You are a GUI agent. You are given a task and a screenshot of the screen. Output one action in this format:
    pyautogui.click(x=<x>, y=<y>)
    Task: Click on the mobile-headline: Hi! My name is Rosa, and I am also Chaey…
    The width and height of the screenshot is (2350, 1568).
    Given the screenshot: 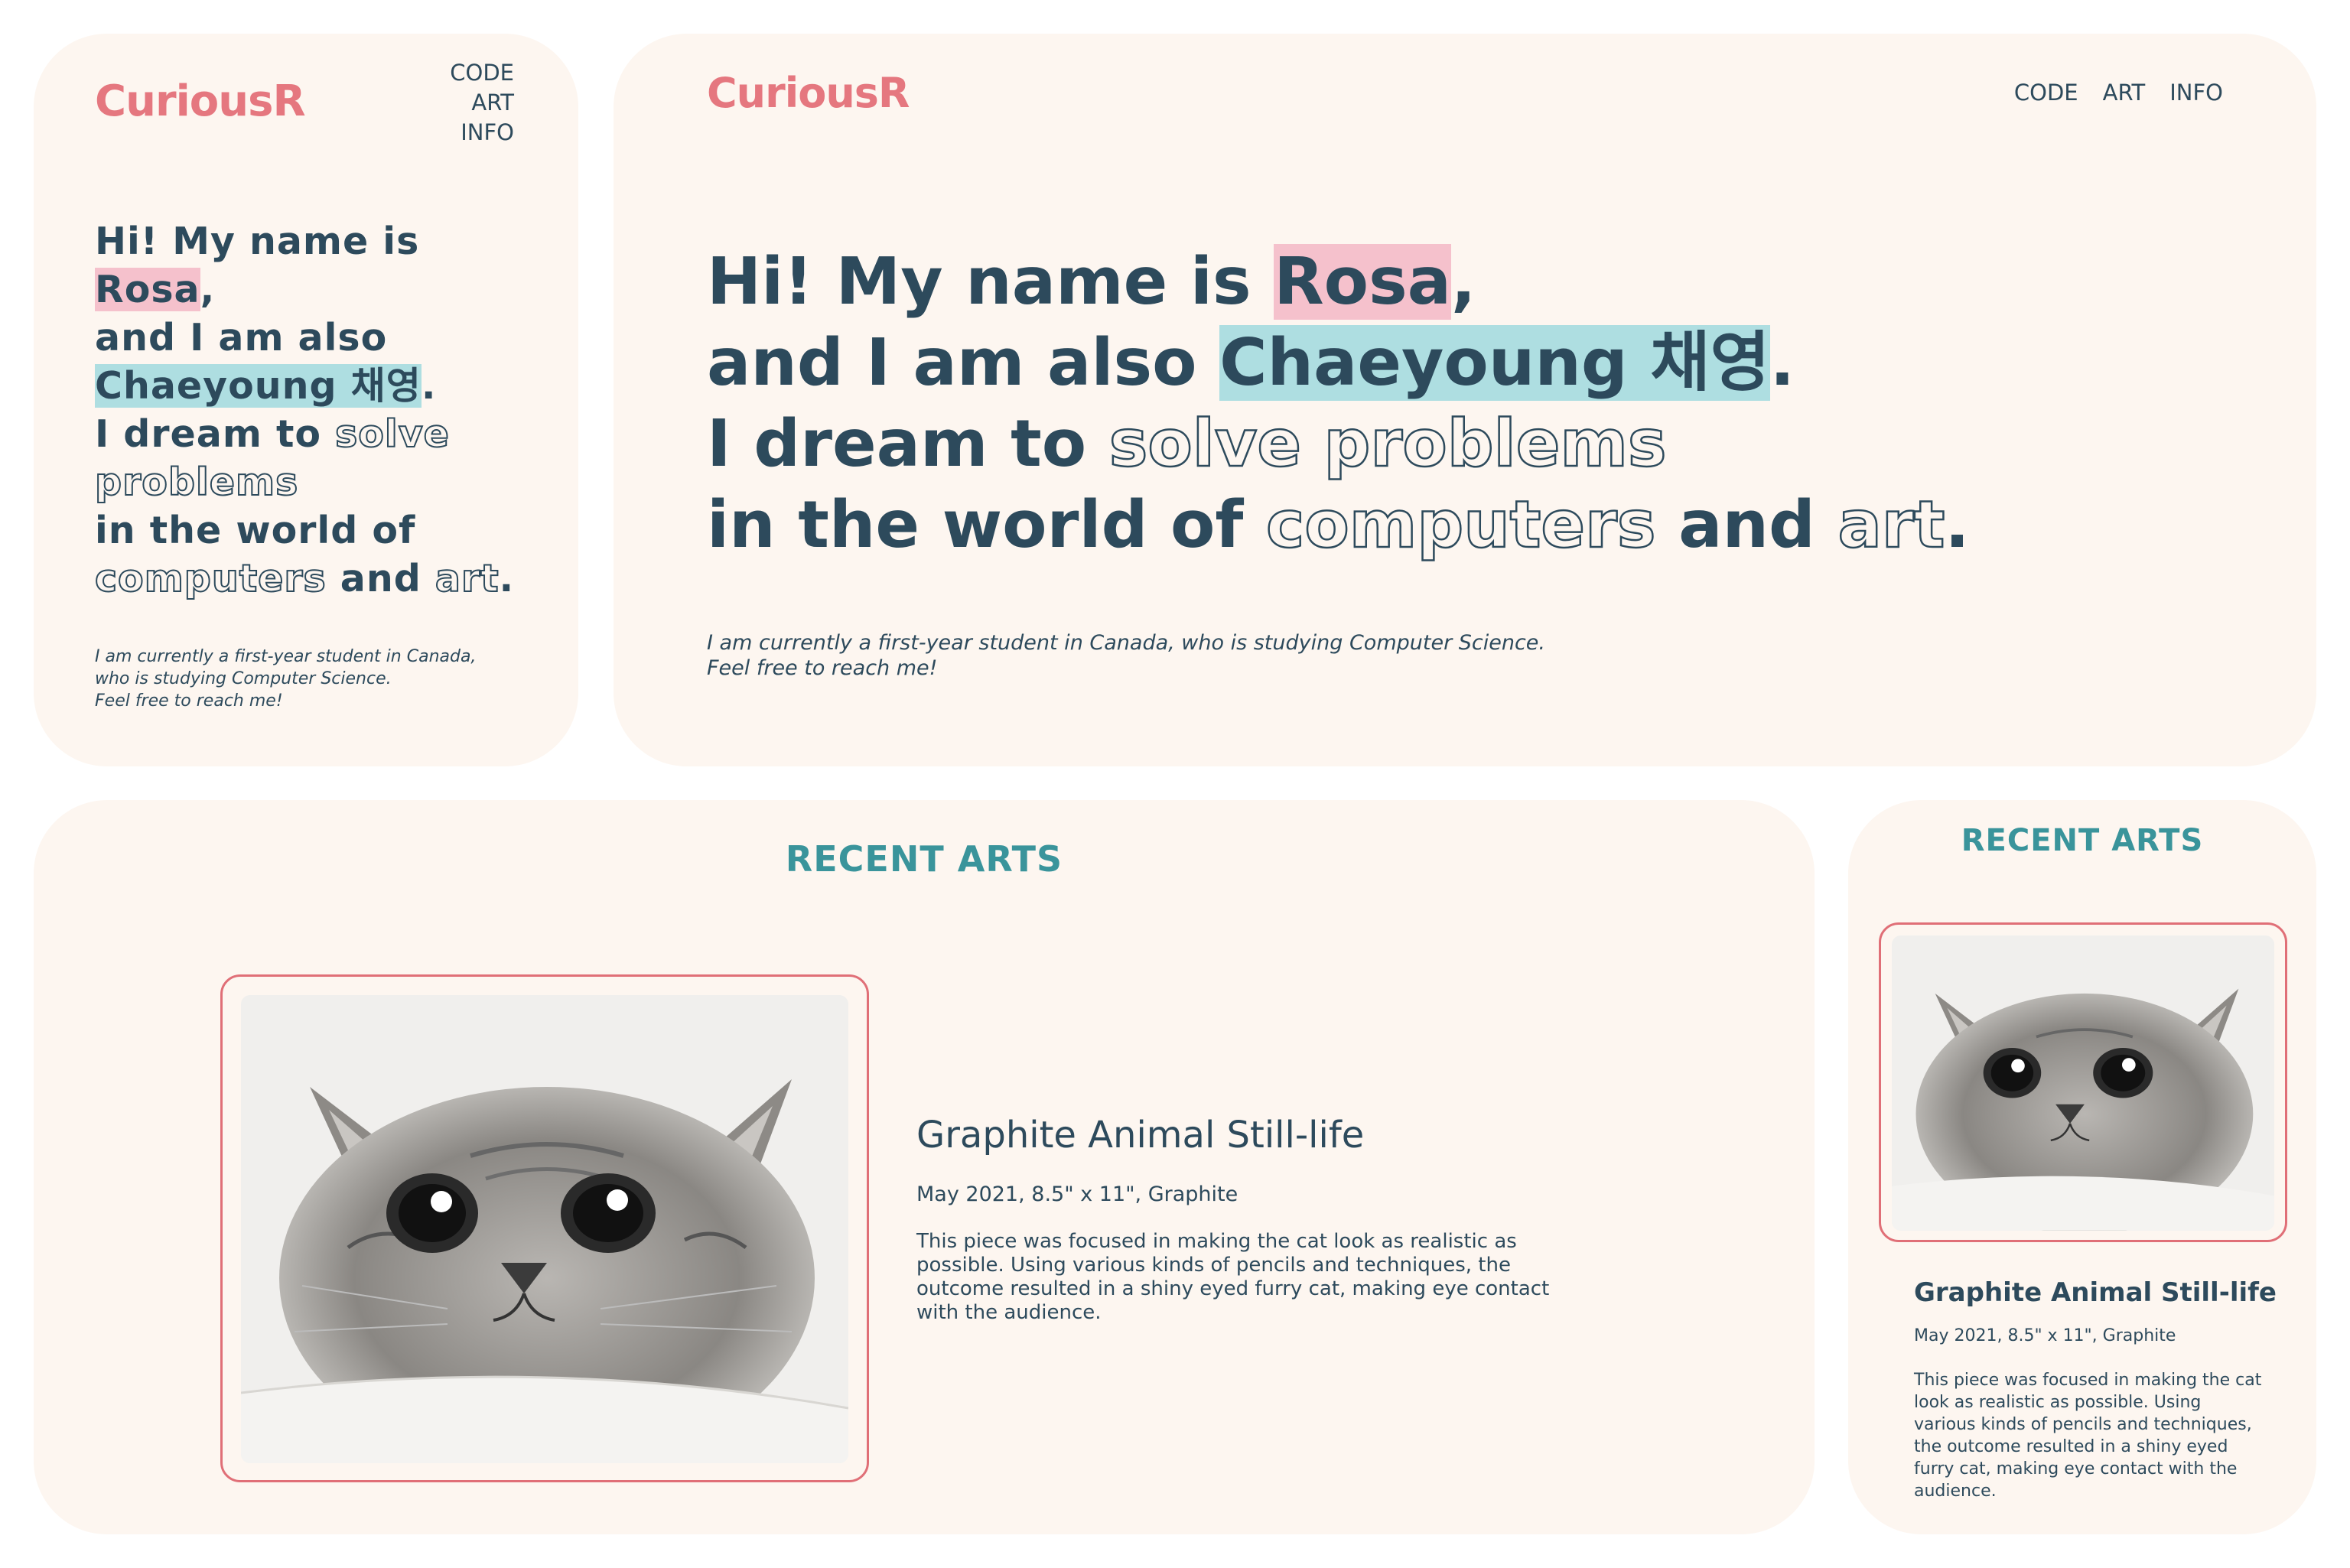 What is the action you would take?
    pyautogui.click(x=331, y=410)
    